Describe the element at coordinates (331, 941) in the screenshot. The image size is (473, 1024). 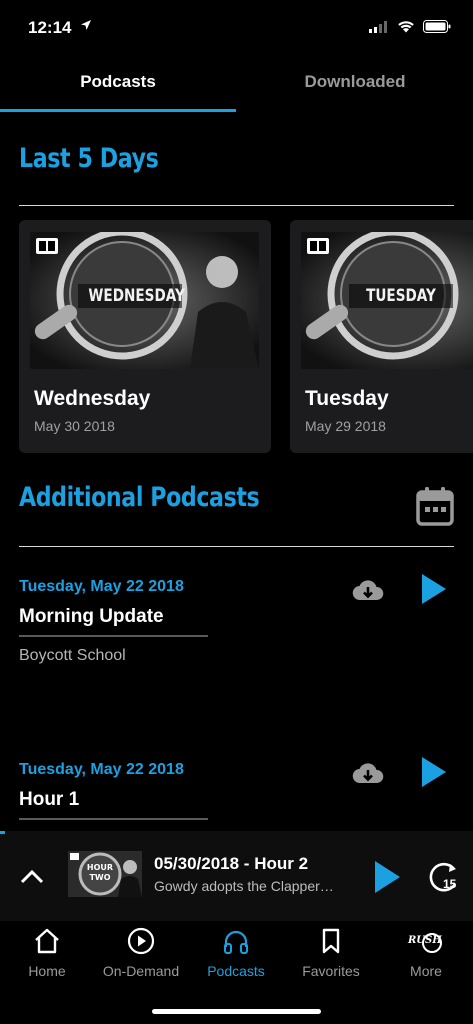
I see `bookmark-icon` at that location.